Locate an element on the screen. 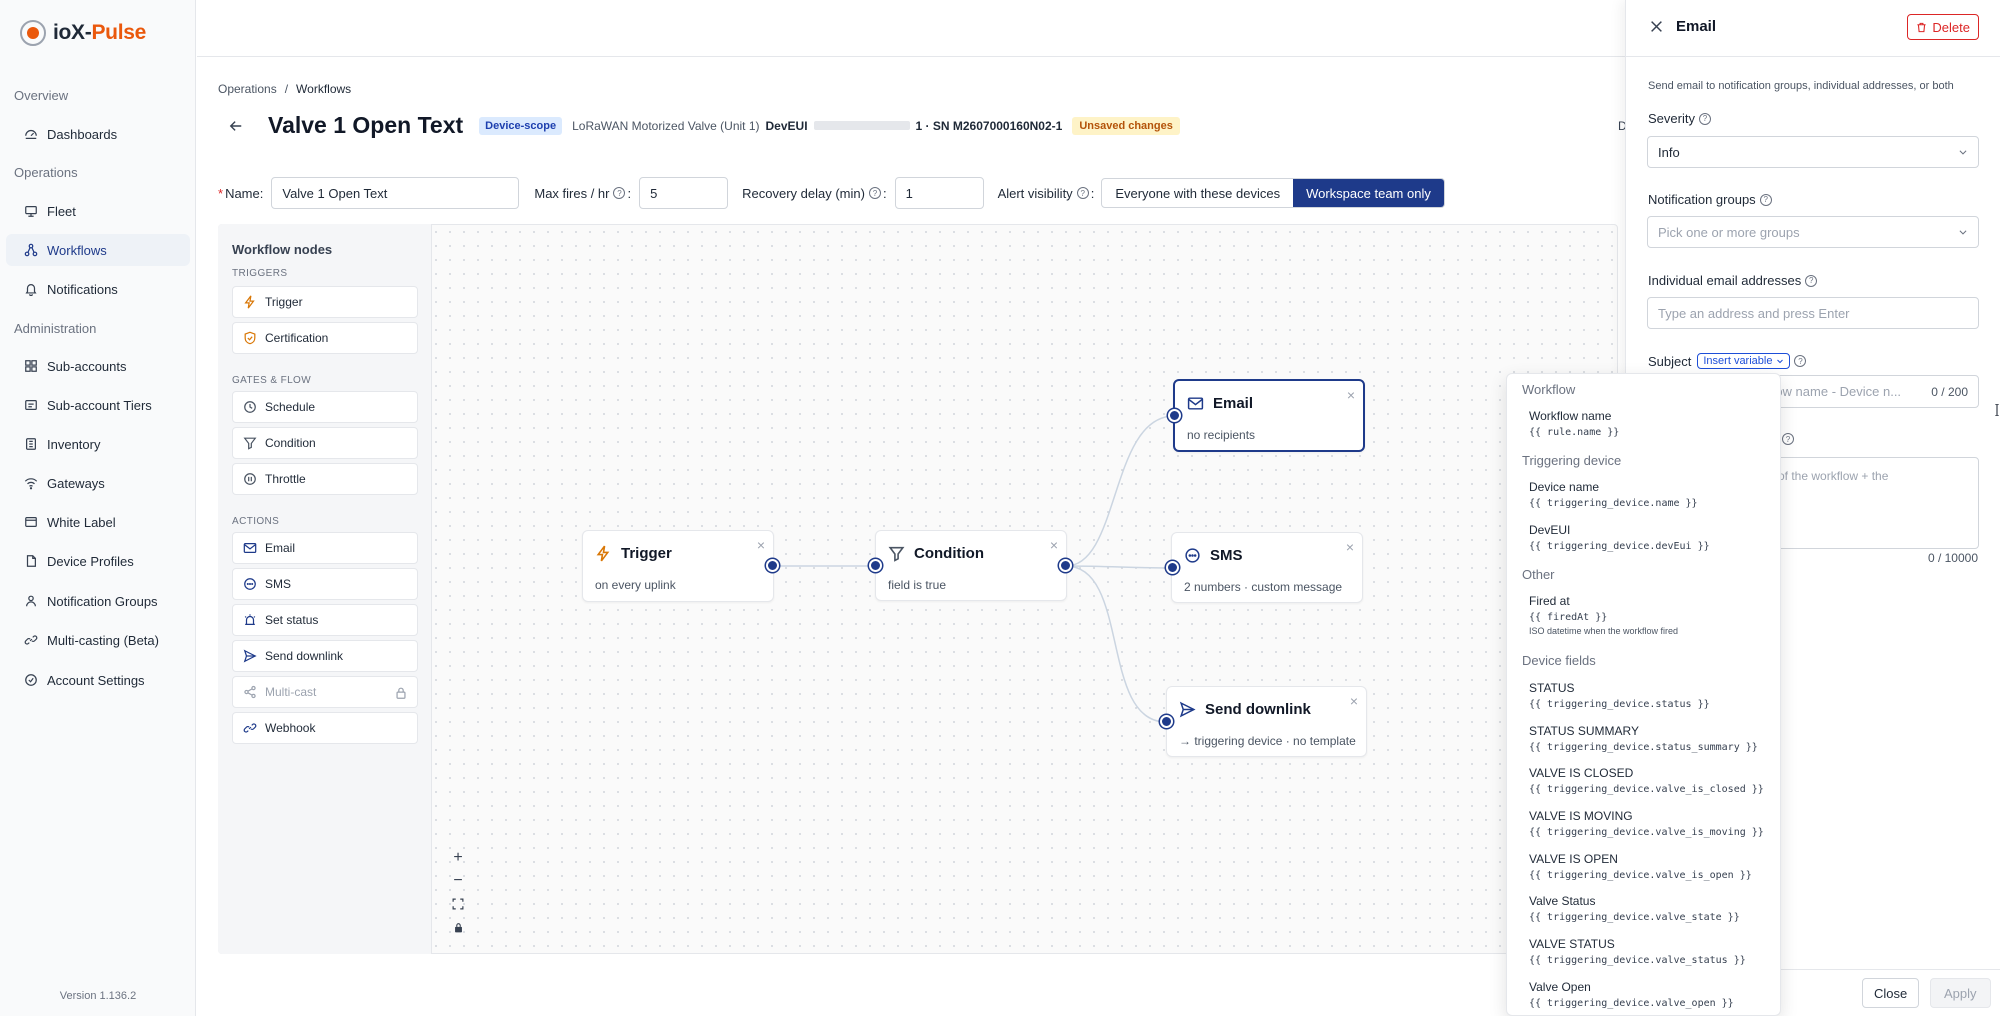  chat-icon is located at coordinates (250, 584).